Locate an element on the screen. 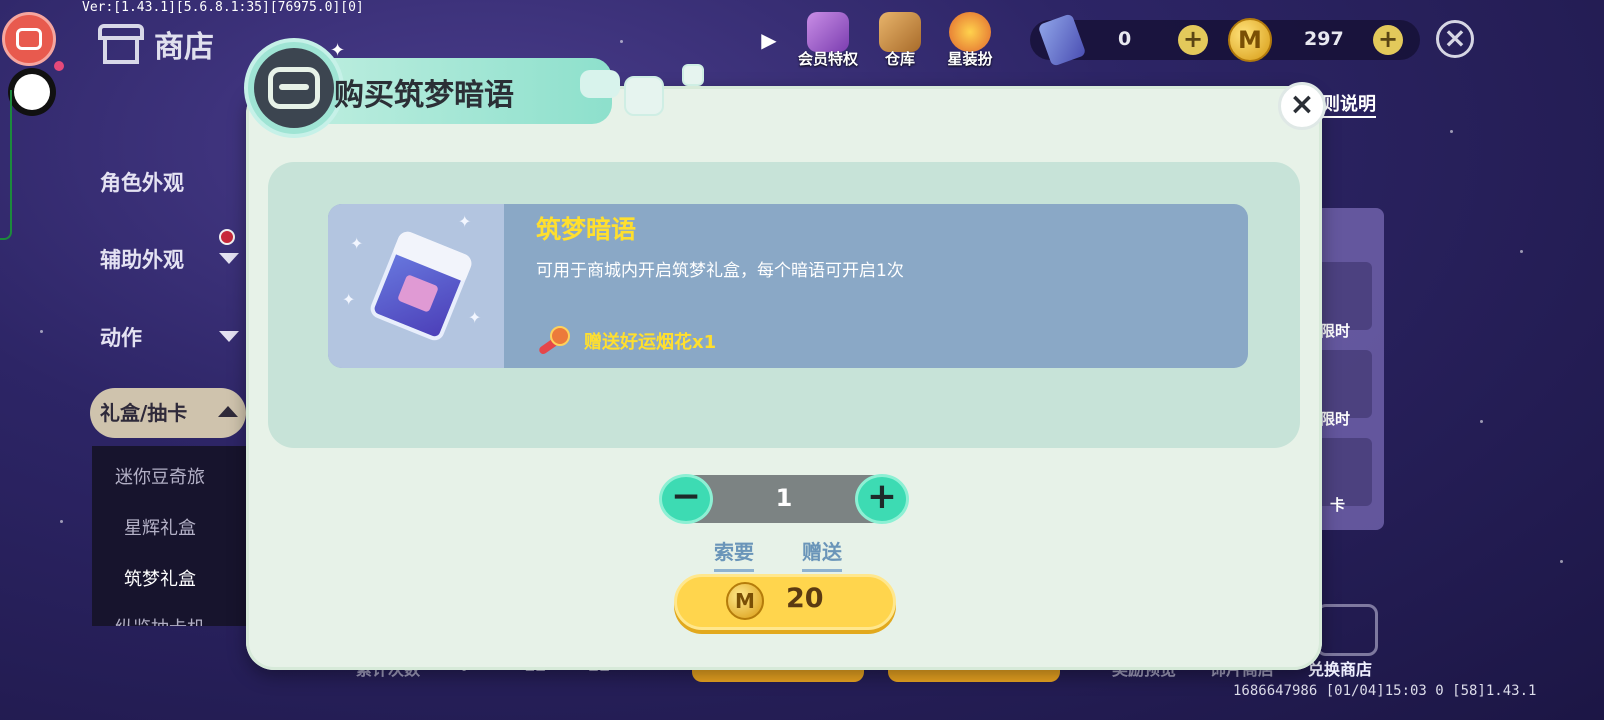  vip-privilege-label: 会员特权 is located at coordinates (827, 59).